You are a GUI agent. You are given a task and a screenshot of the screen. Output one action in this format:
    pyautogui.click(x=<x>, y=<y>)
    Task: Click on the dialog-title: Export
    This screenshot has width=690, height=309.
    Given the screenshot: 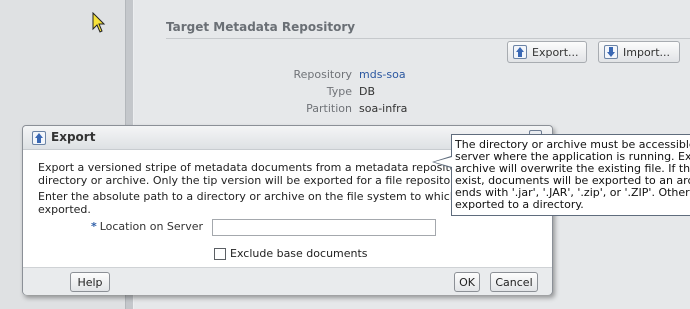 What is the action you would take?
    pyautogui.click(x=73, y=137)
    